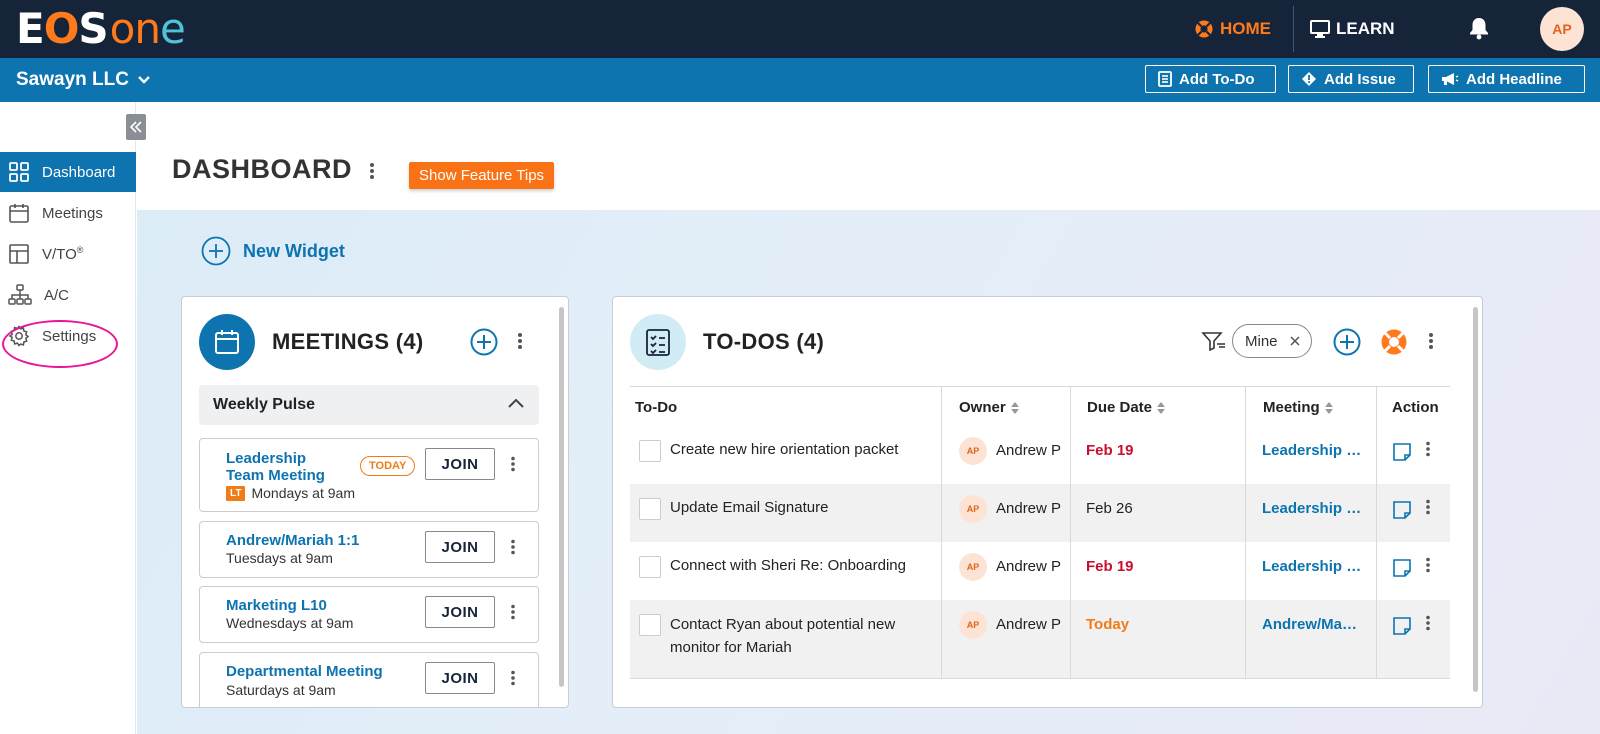 Image resolution: width=1600 pixels, height=734 pixels. Describe the element at coordinates (1107, 624) in the screenshot. I see `due-date: Today` at that location.